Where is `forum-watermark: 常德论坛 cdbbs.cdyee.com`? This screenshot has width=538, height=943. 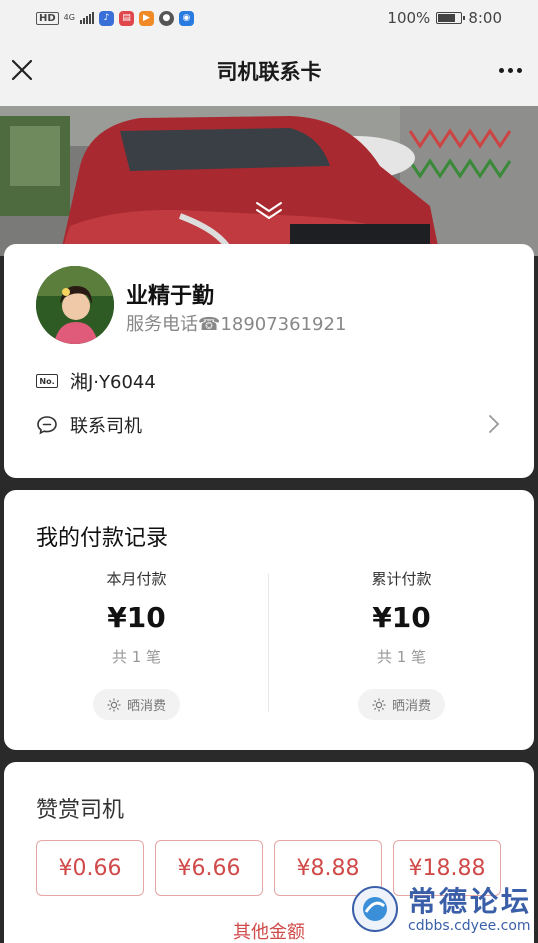 forum-watermark: 常德论坛 cdbbs.cdyee.com is located at coordinates (444, 911).